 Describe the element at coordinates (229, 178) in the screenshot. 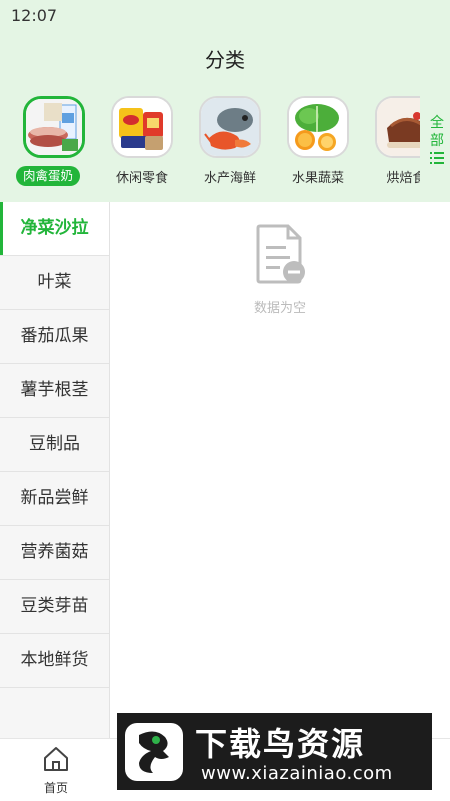

I see `category-label: 水产海鲜` at that location.